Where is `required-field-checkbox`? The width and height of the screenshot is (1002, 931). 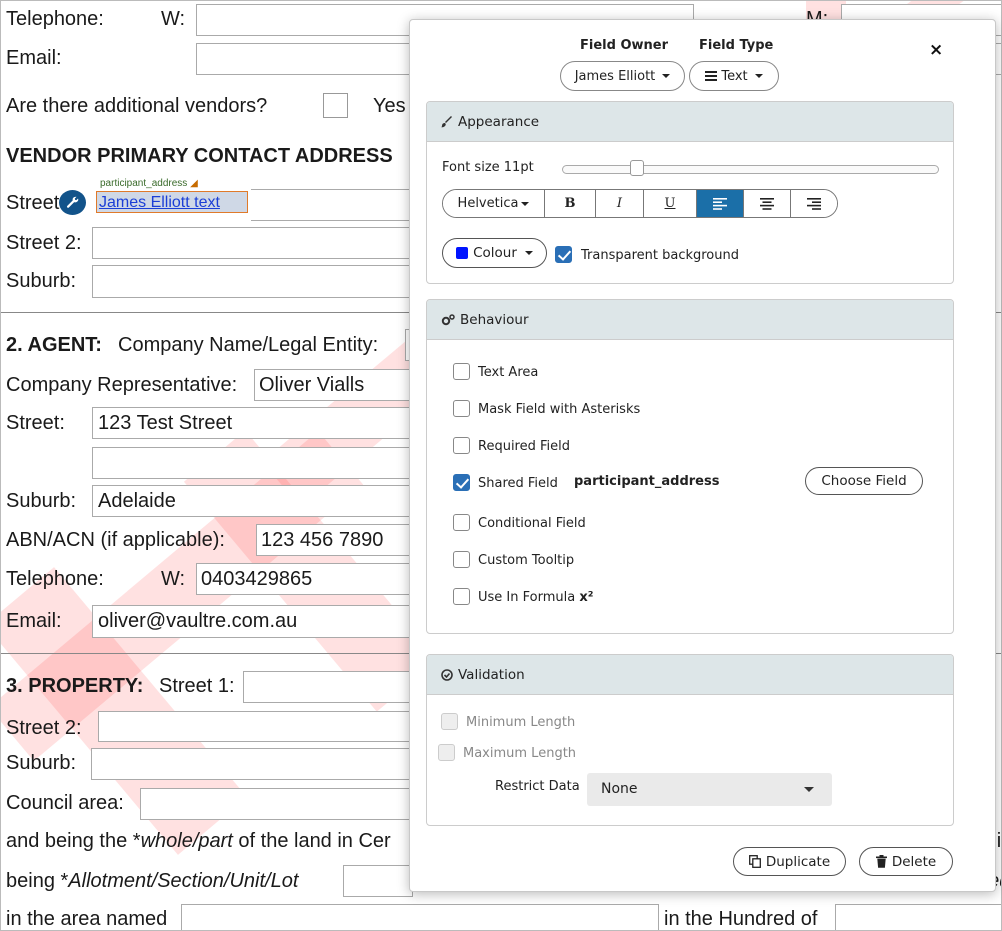 required-field-checkbox is located at coordinates (461, 445).